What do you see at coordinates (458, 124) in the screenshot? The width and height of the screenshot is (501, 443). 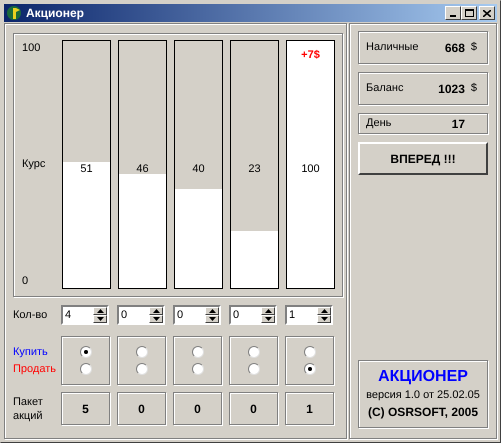 I see `stat-value: 17` at bounding box center [458, 124].